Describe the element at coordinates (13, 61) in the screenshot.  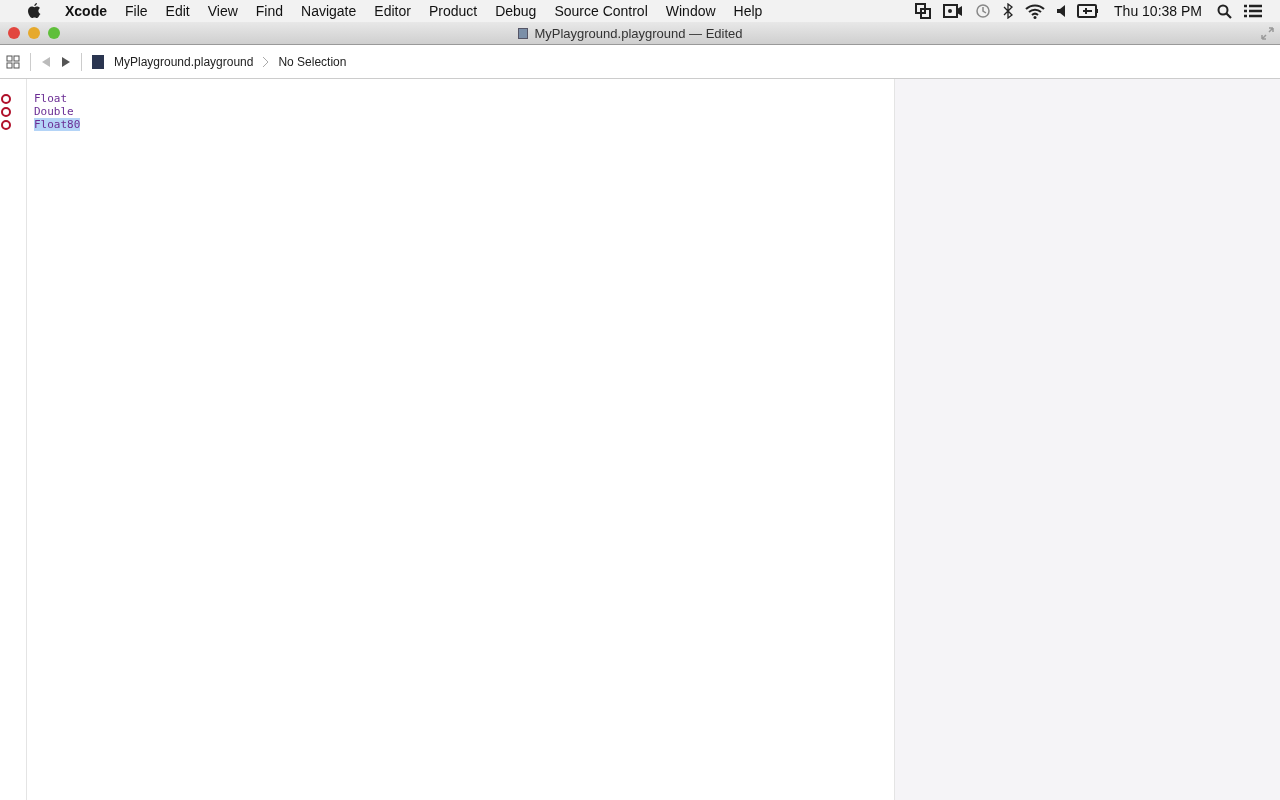
I see `grid-icon` at that location.